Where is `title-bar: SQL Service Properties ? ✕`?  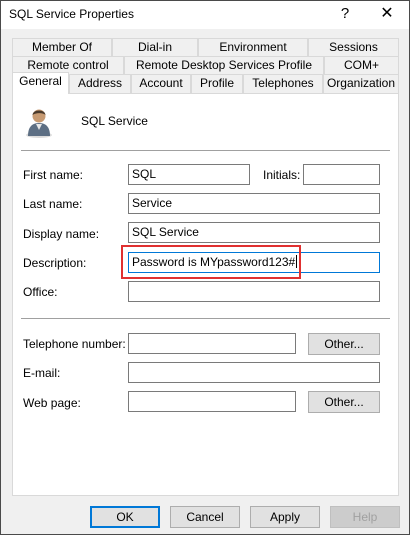
title-bar: SQL Service Properties ? ✕ is located at coordinates (205, 15).